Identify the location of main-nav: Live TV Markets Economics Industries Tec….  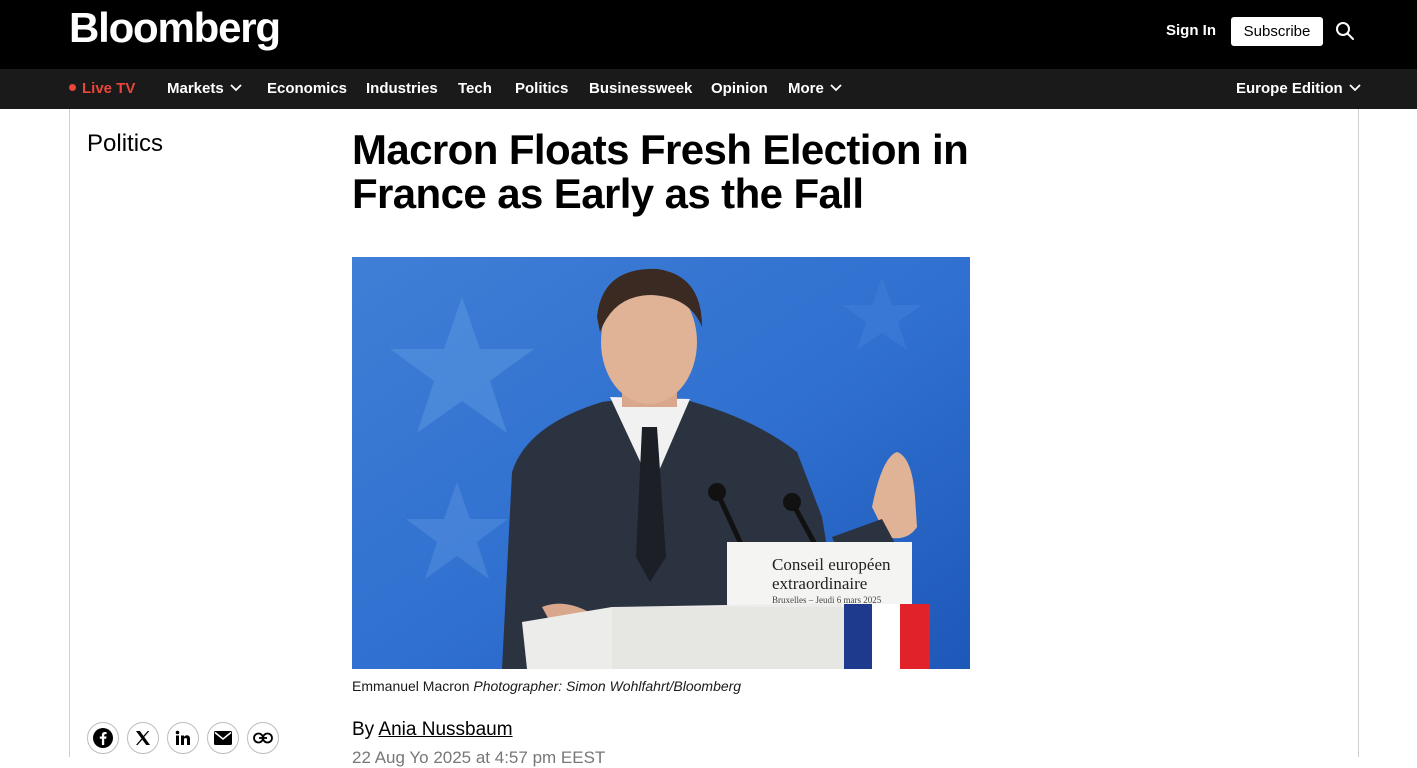
(708, 89).